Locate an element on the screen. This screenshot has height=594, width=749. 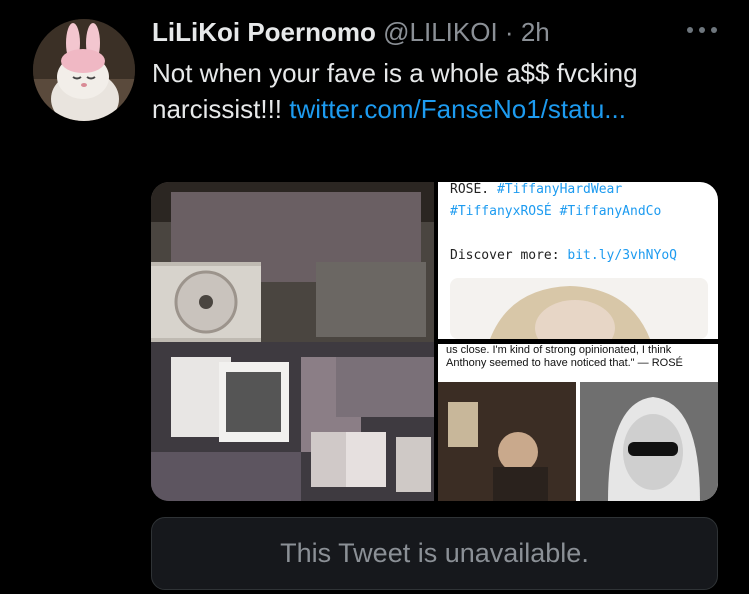
media-portrait-image is located at coordinates (579, 308).